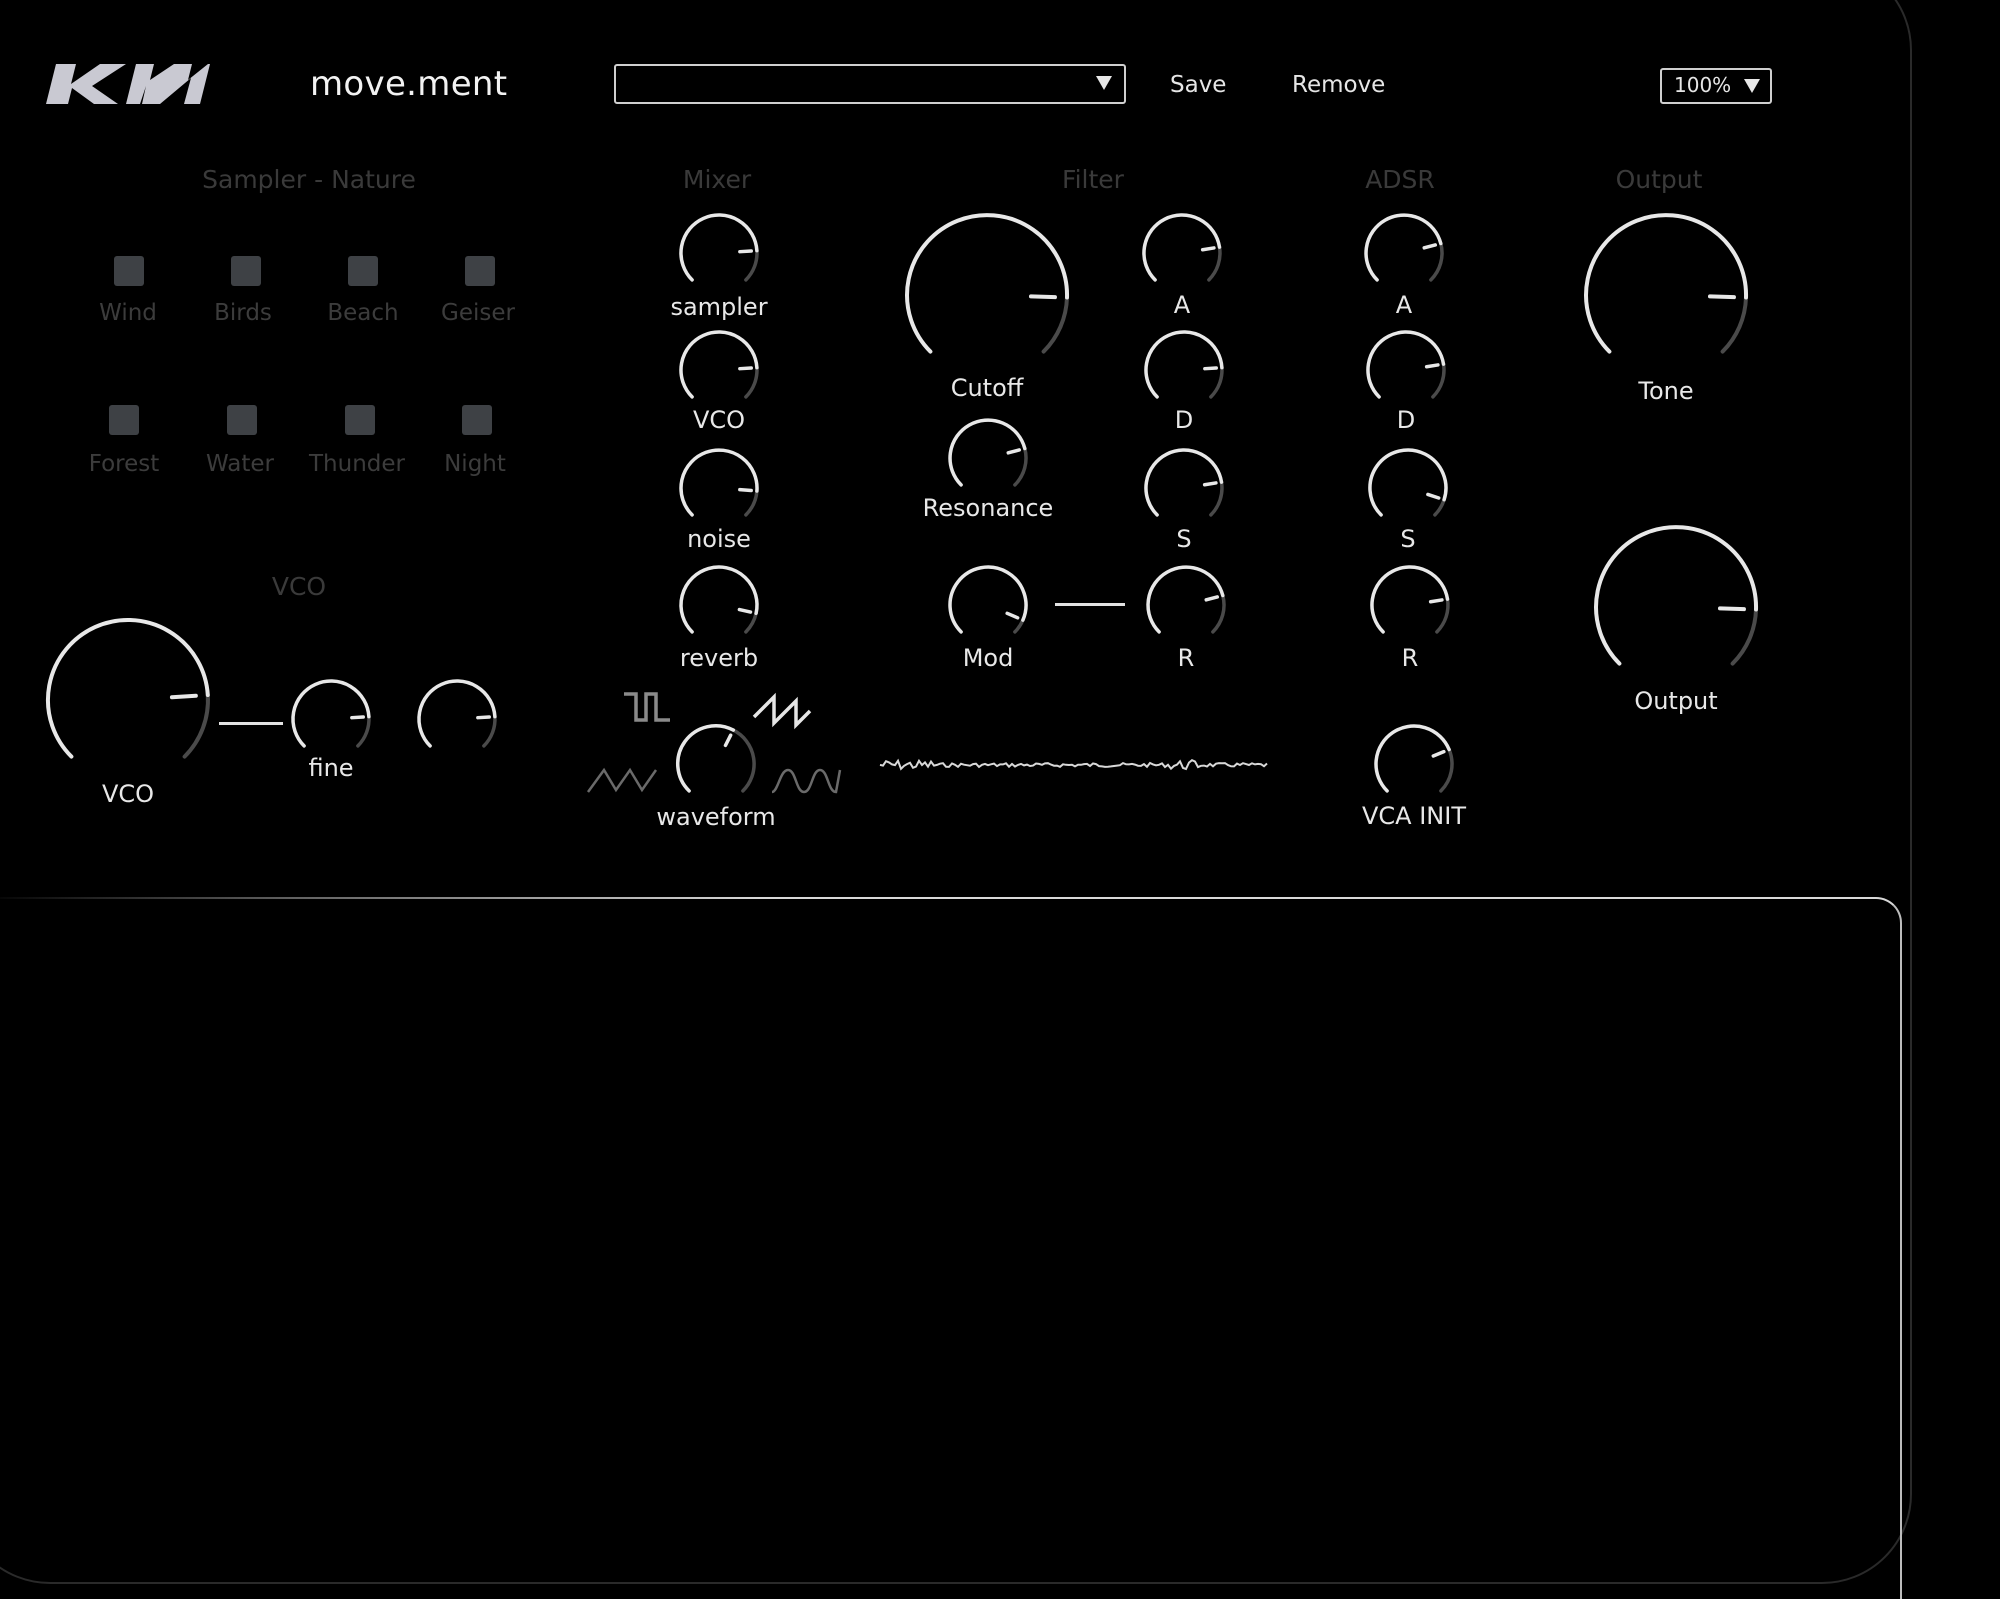  Describe the element at coordinates (242, 420) in the screenshot. I see `sampler-pad-water` at that location.